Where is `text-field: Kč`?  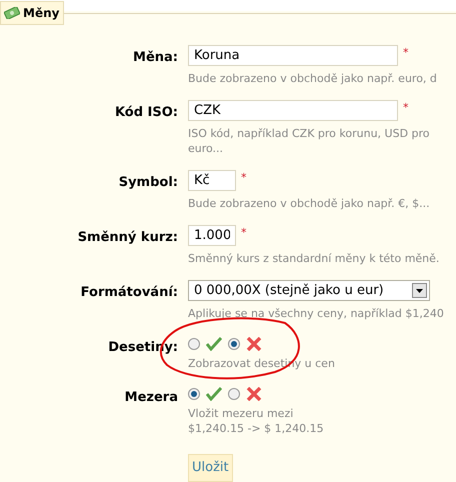 text-field: Kč is located at coordinates (212, 180).